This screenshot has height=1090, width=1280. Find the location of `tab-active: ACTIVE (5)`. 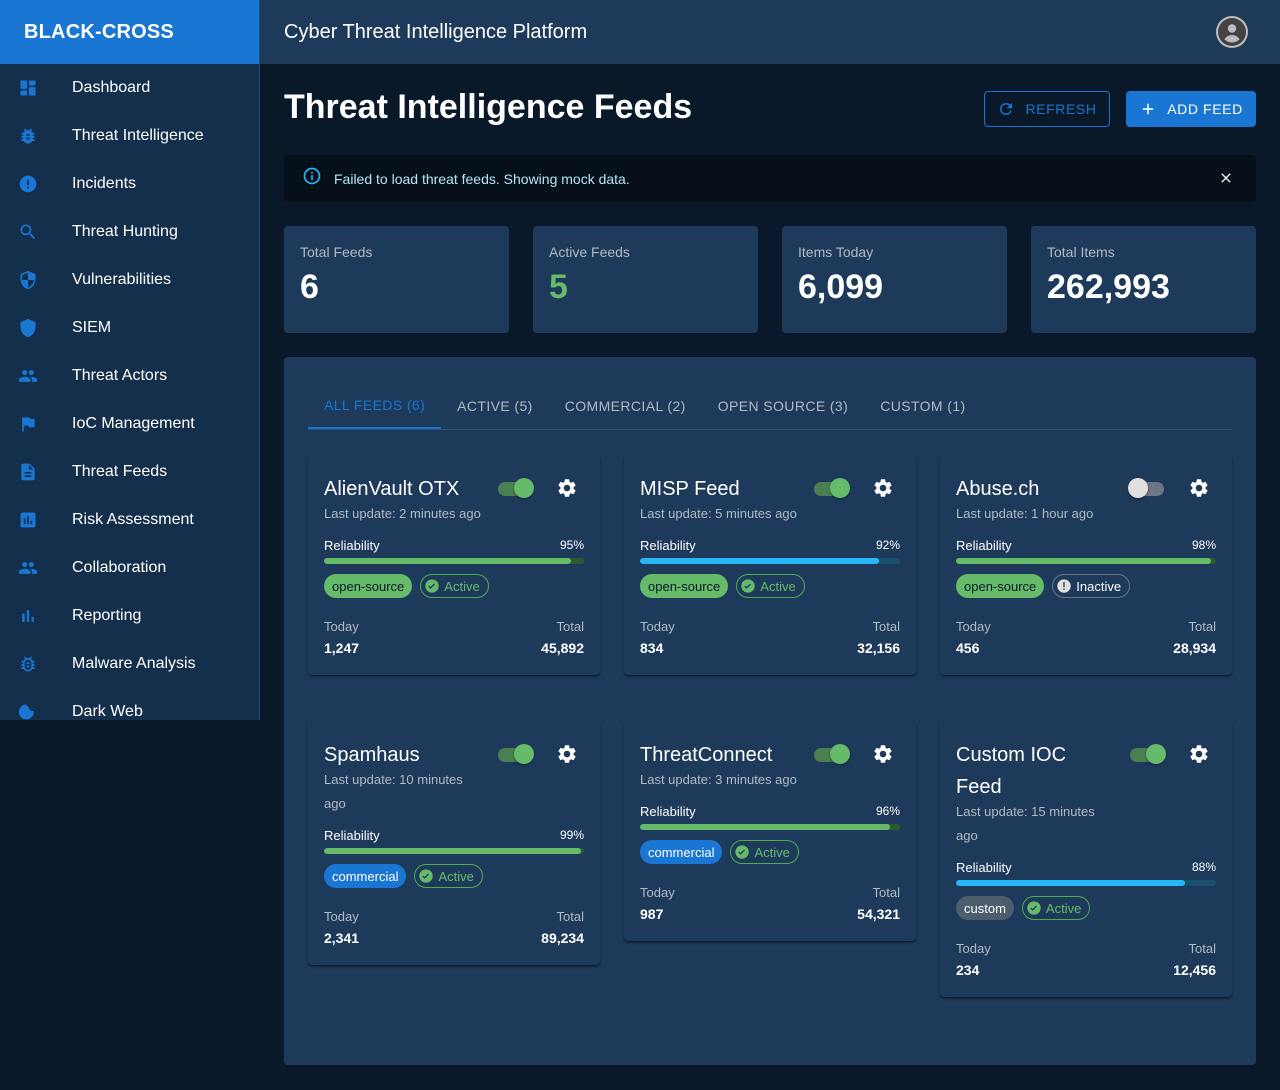

tab-active: ACTIVE (5) is located at coordinates (495, 406).